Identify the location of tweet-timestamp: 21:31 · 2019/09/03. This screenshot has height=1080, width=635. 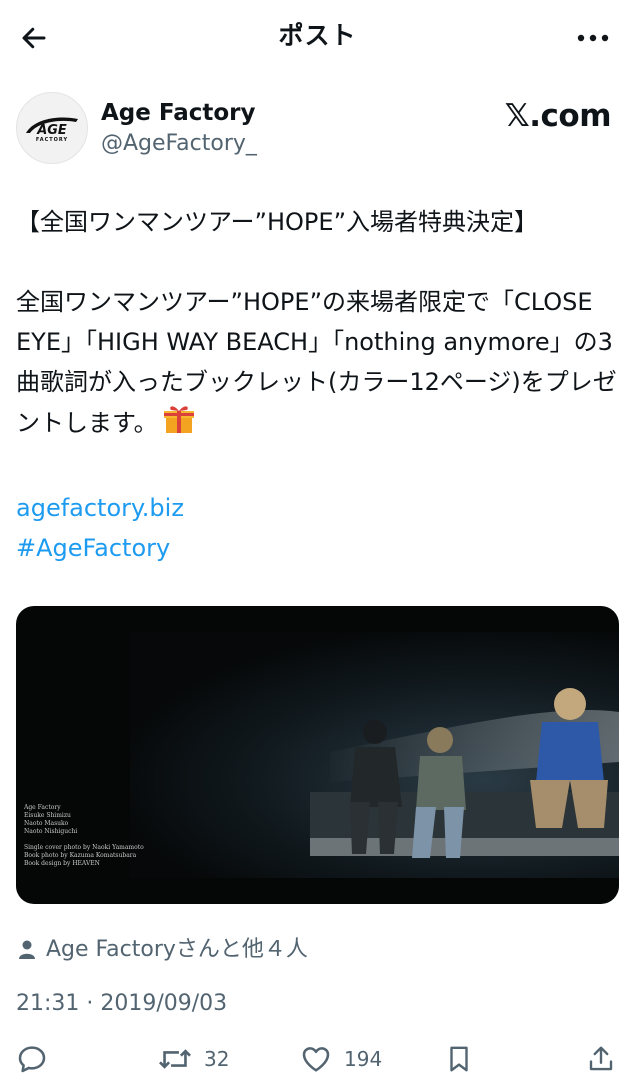
(121, 1004).